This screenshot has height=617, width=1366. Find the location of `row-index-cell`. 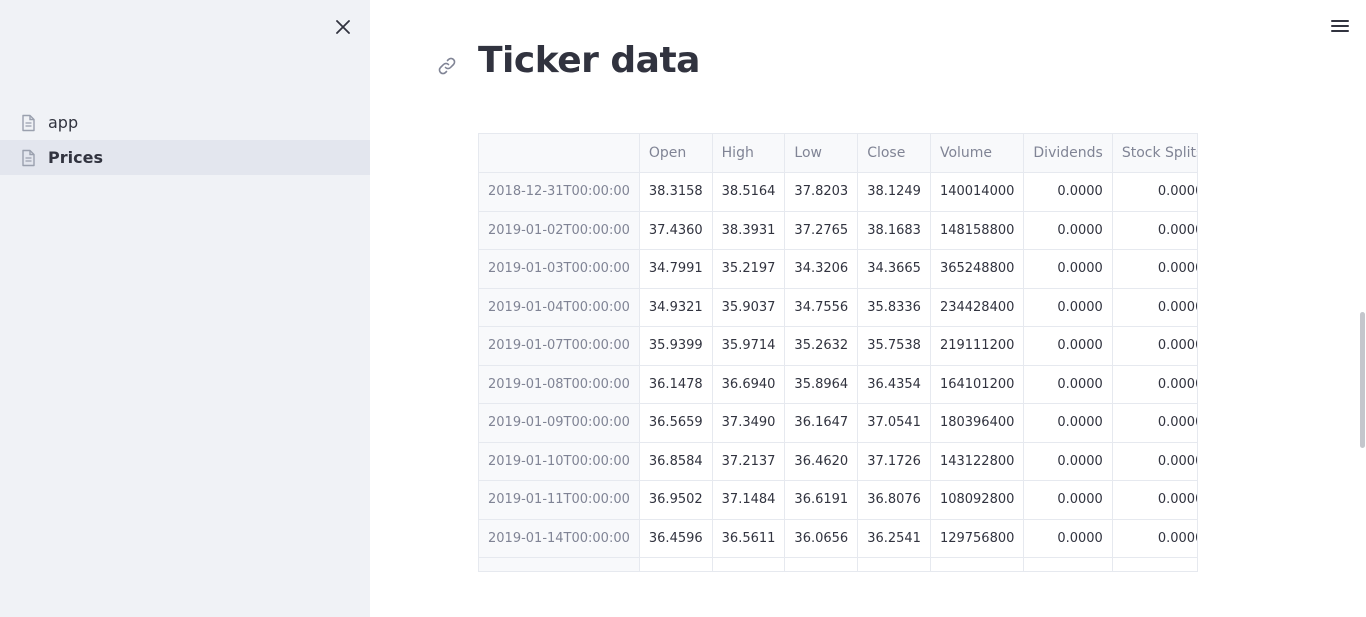

row-index-cell is located at coordinates (559, 564).